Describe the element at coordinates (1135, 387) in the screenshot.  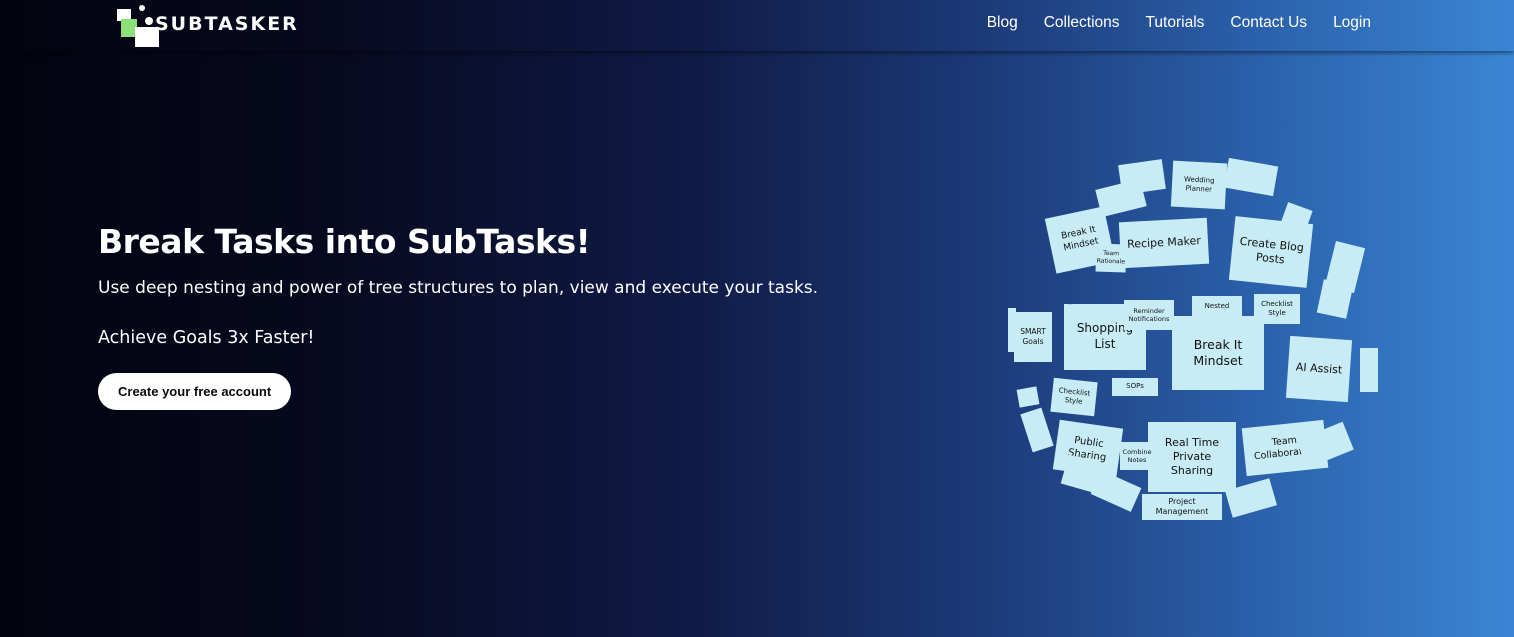
I see `globe-card: SOPs` at that location.